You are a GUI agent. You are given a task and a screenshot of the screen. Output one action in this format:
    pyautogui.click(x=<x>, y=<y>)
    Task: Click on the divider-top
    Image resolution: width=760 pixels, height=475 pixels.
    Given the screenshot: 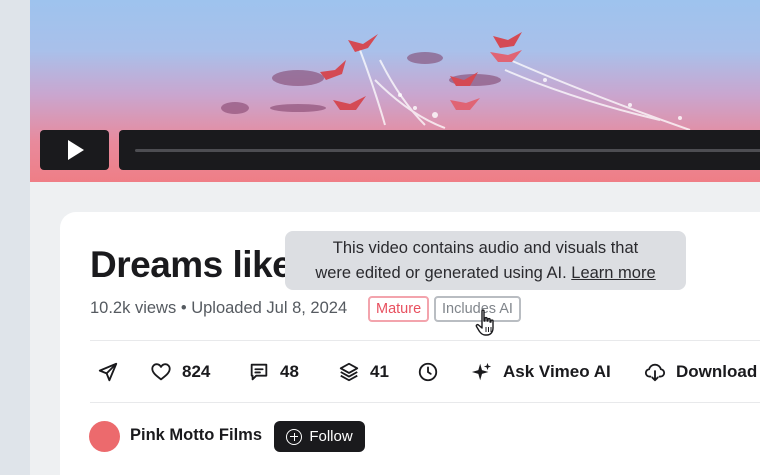 What is the action you would take?
    pyautogui.click(x=425, y=340)
    